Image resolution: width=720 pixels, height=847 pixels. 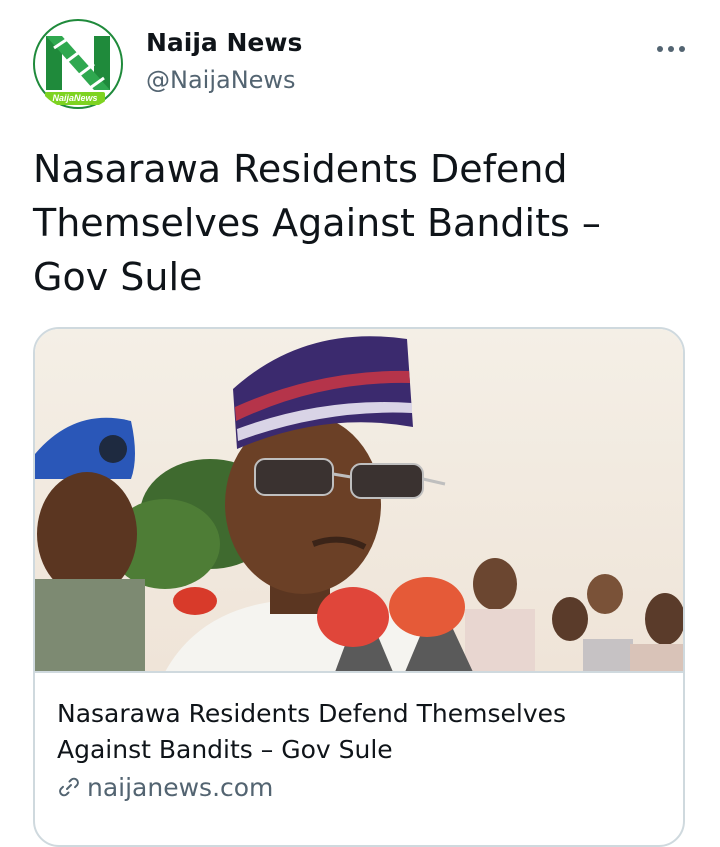 What do you see at coordinates (180, 787) in the screenshot?
I see `card-domain-text: naijanews.com` at bounding box center [180, 787].